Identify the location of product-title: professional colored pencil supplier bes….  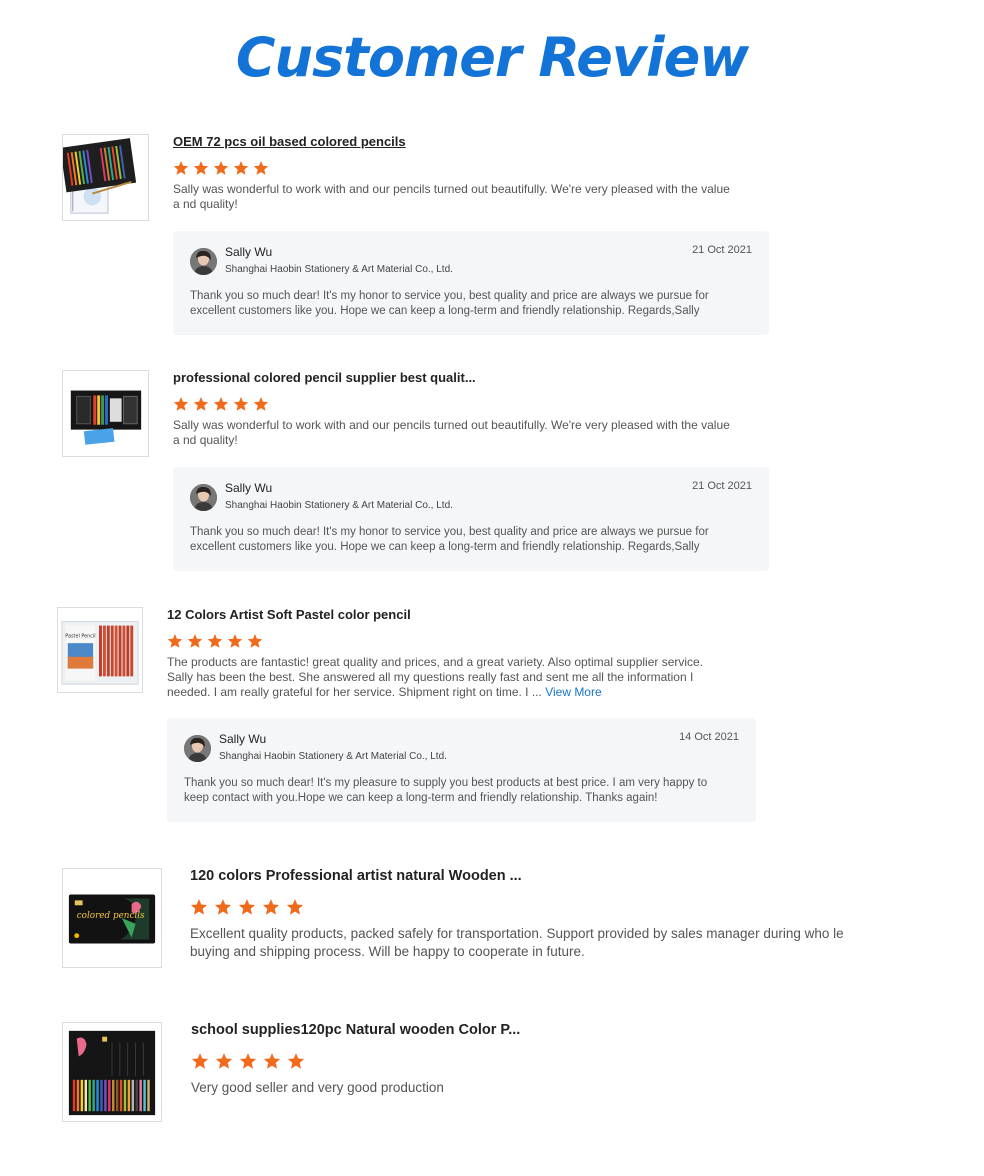
(324, 377).